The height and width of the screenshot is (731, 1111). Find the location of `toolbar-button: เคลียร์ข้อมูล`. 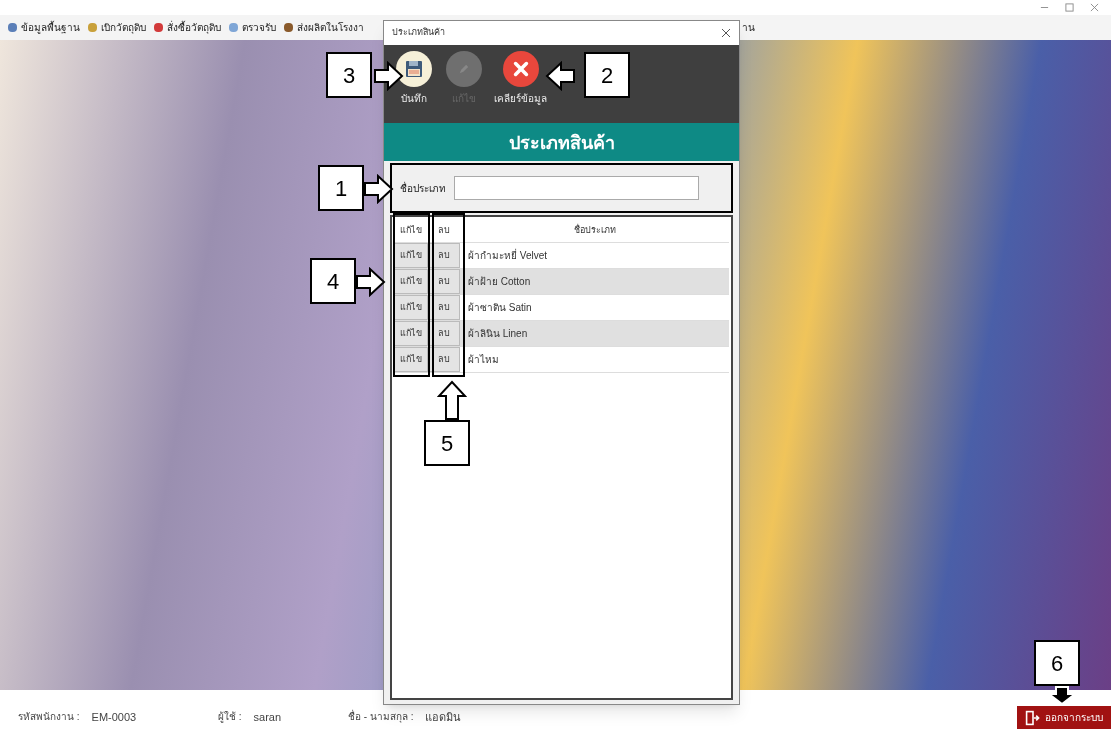

toolbar-button: เคลียร์ข้อมูล is located at coordinates (520, 78).